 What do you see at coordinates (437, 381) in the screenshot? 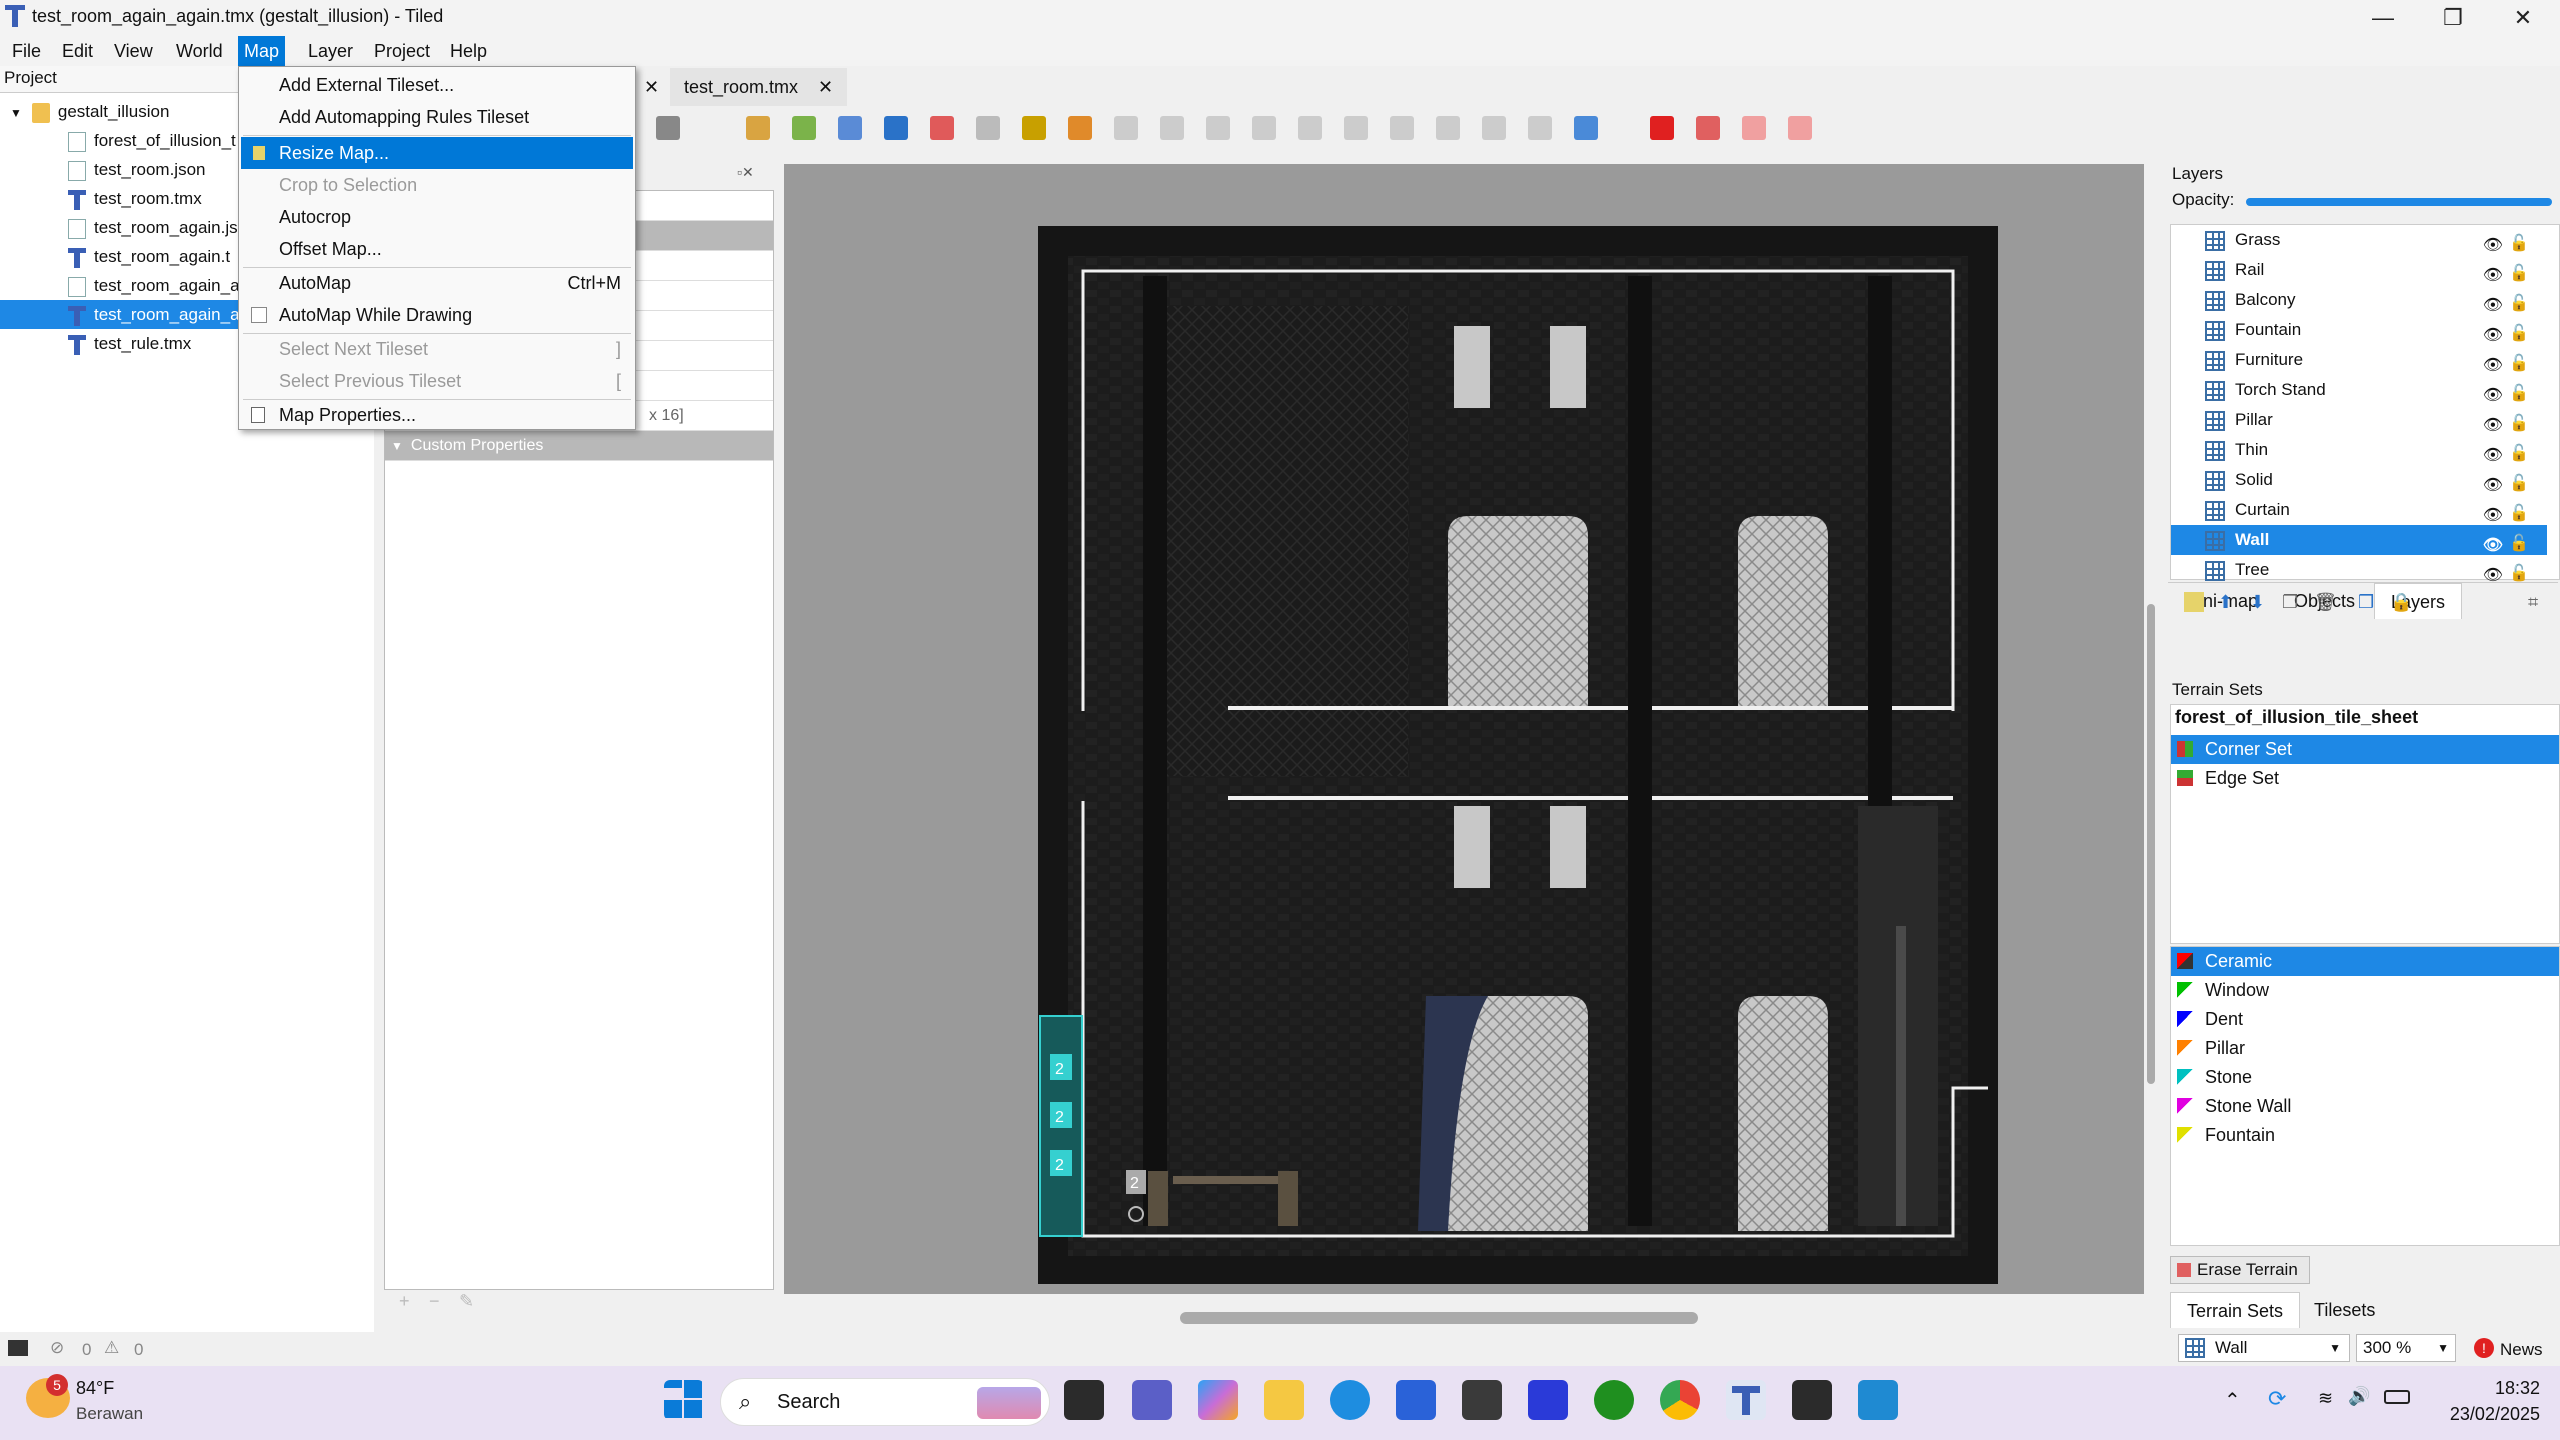
I see `menu-select-previous-tileset: Select Previous Tileset [` at bounding box center [437, 381].